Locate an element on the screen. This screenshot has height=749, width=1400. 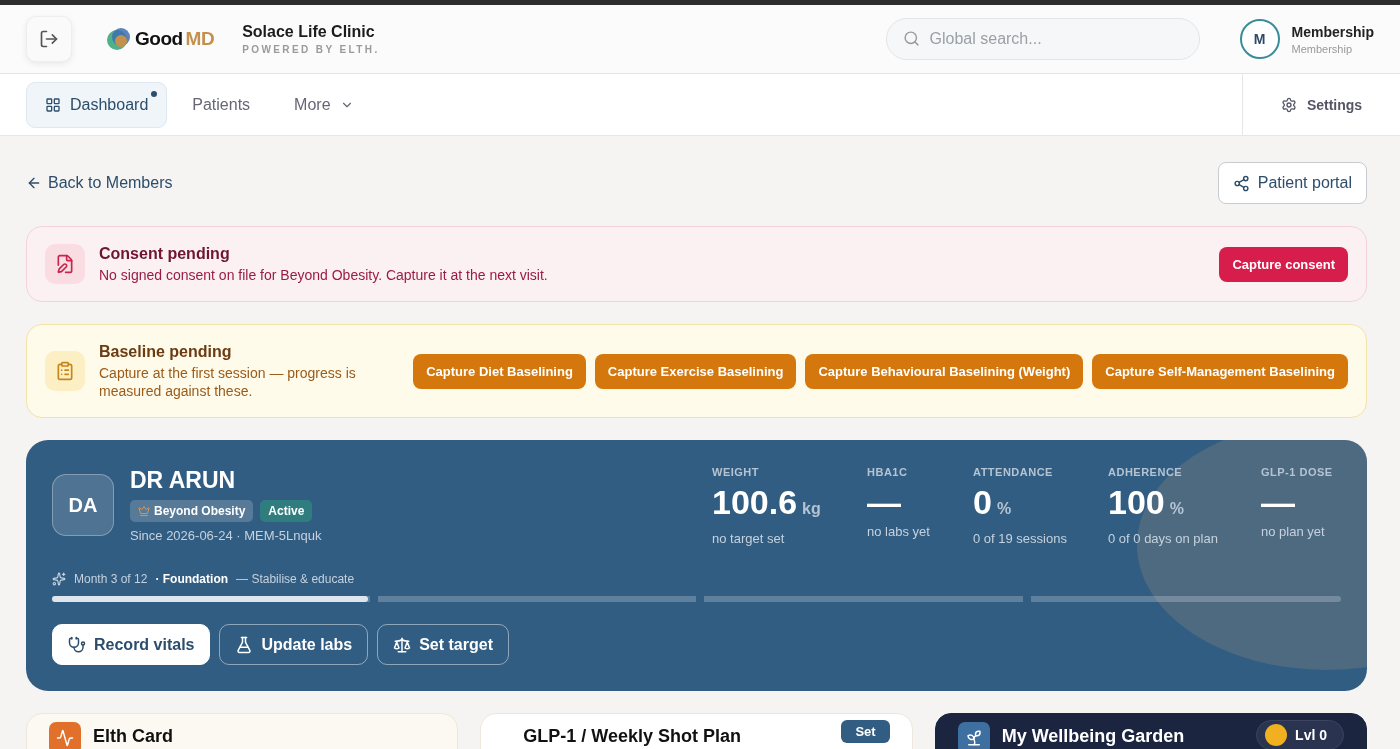
nav-tab: Dashboard is located at coordinates (97, 104).